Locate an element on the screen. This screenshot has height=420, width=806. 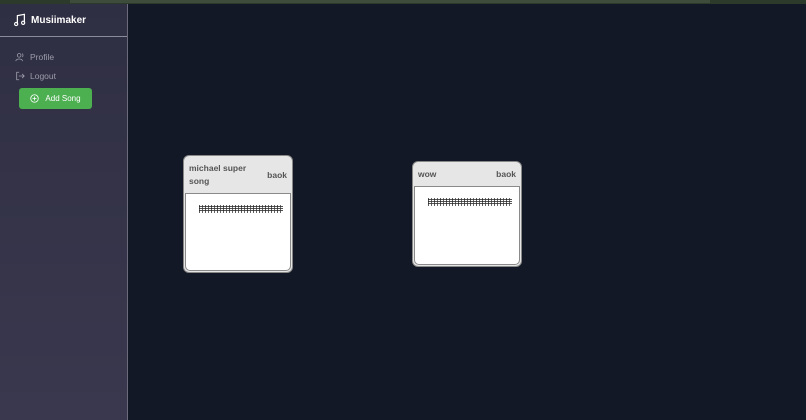
song-title: wow is located at coordinates (427, 173).